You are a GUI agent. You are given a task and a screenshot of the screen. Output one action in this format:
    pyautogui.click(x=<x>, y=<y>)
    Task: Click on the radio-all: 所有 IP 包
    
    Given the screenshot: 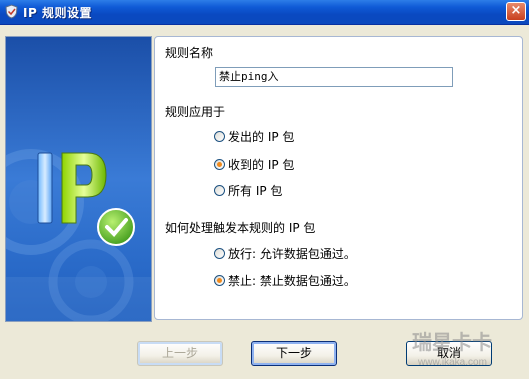 What is the action you would take?
    pyautogui.click(x=248, y=190)
    